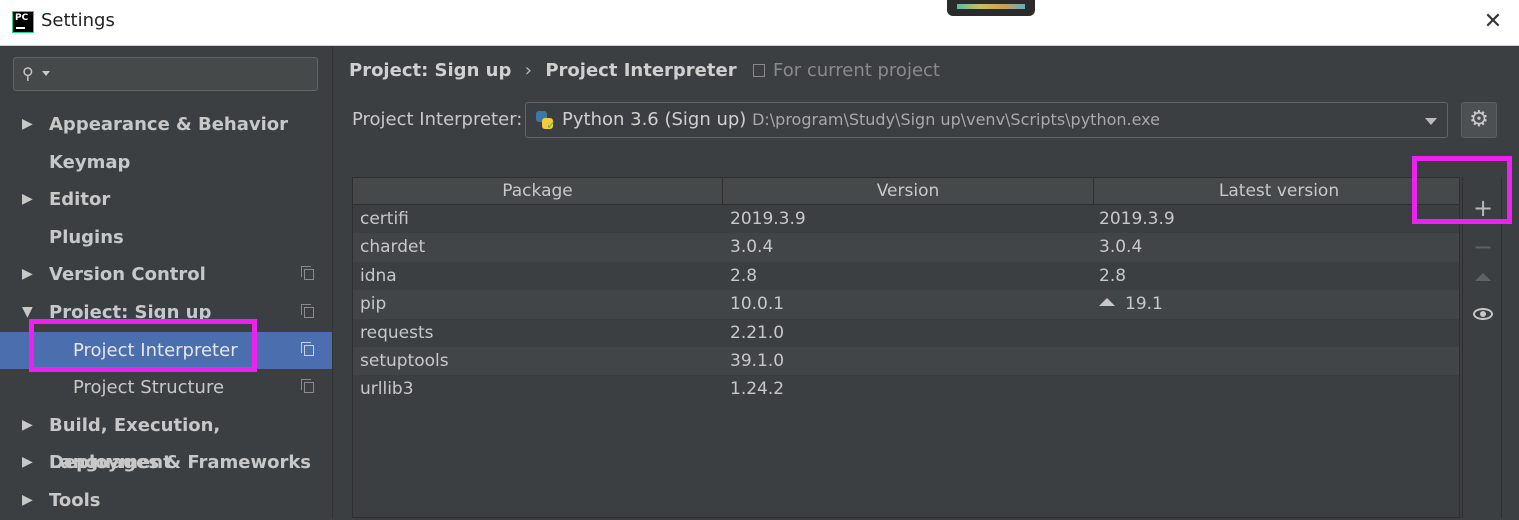 Image resolution: width=1519 pixels, height=520 pixels. I want to click on package-name-cell: setuptools, so click(404, 360).